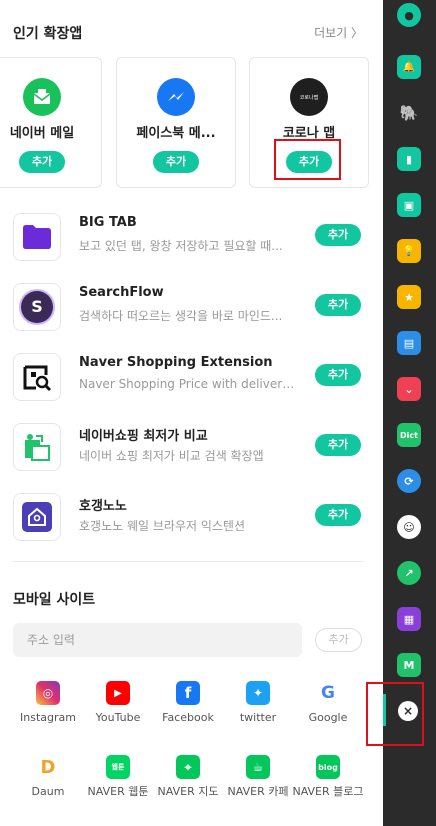  What do you see at coordinates (37, 377) in the screenshot?
I see `naver-shopping-extension-icon` at bounding box center [37, 377].